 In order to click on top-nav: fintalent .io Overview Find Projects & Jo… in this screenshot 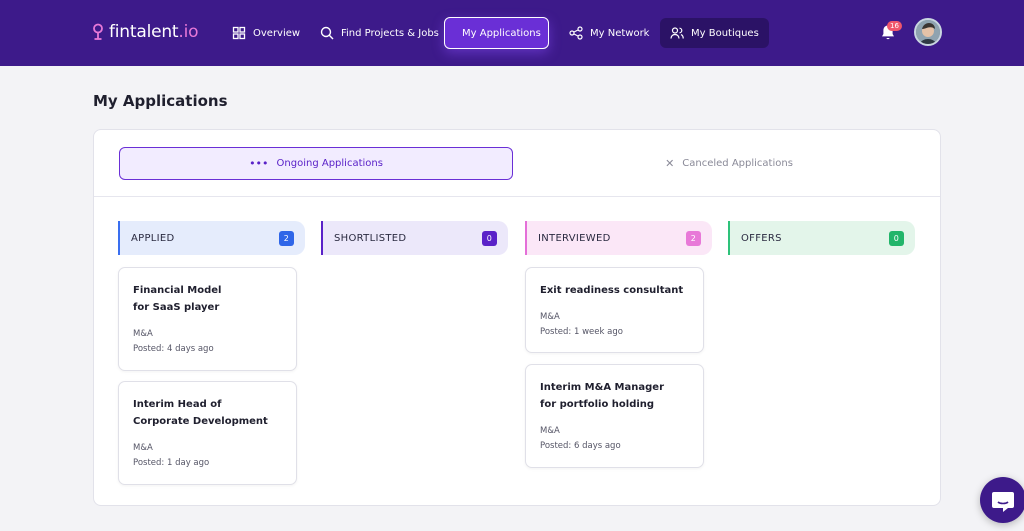, I will do `click(512, 33)`.